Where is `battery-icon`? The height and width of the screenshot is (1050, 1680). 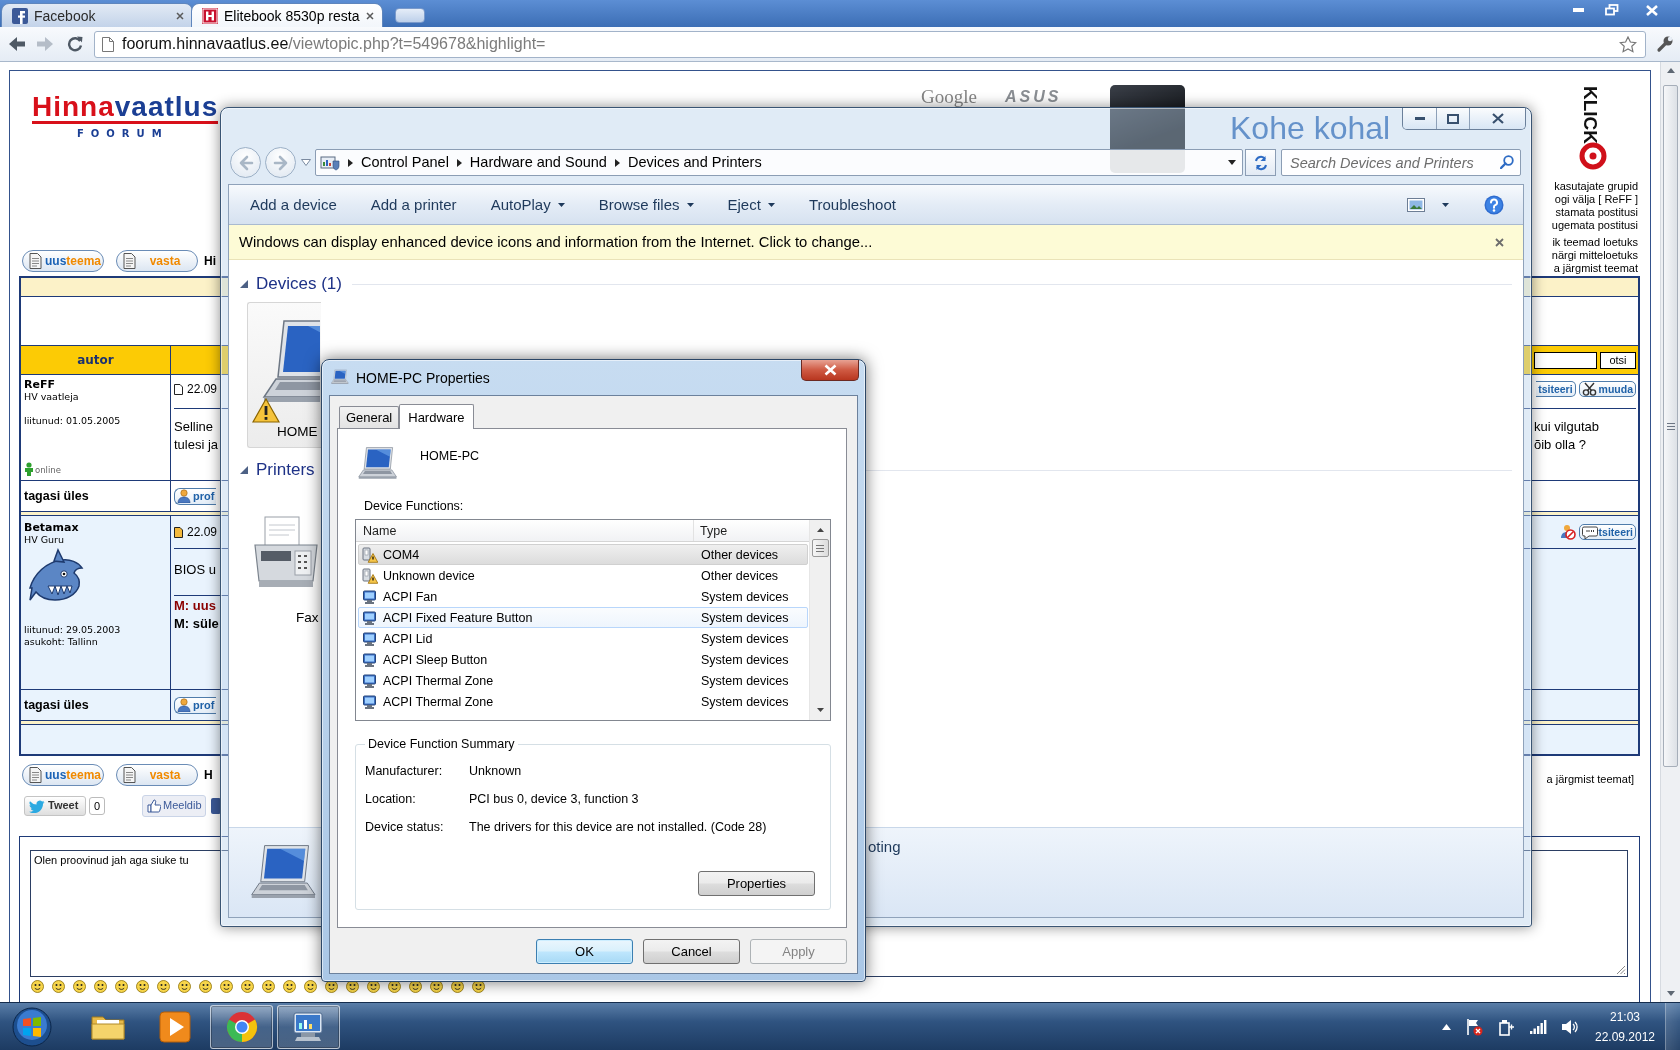 battery-icon is located at coordinates (1506, 1026).